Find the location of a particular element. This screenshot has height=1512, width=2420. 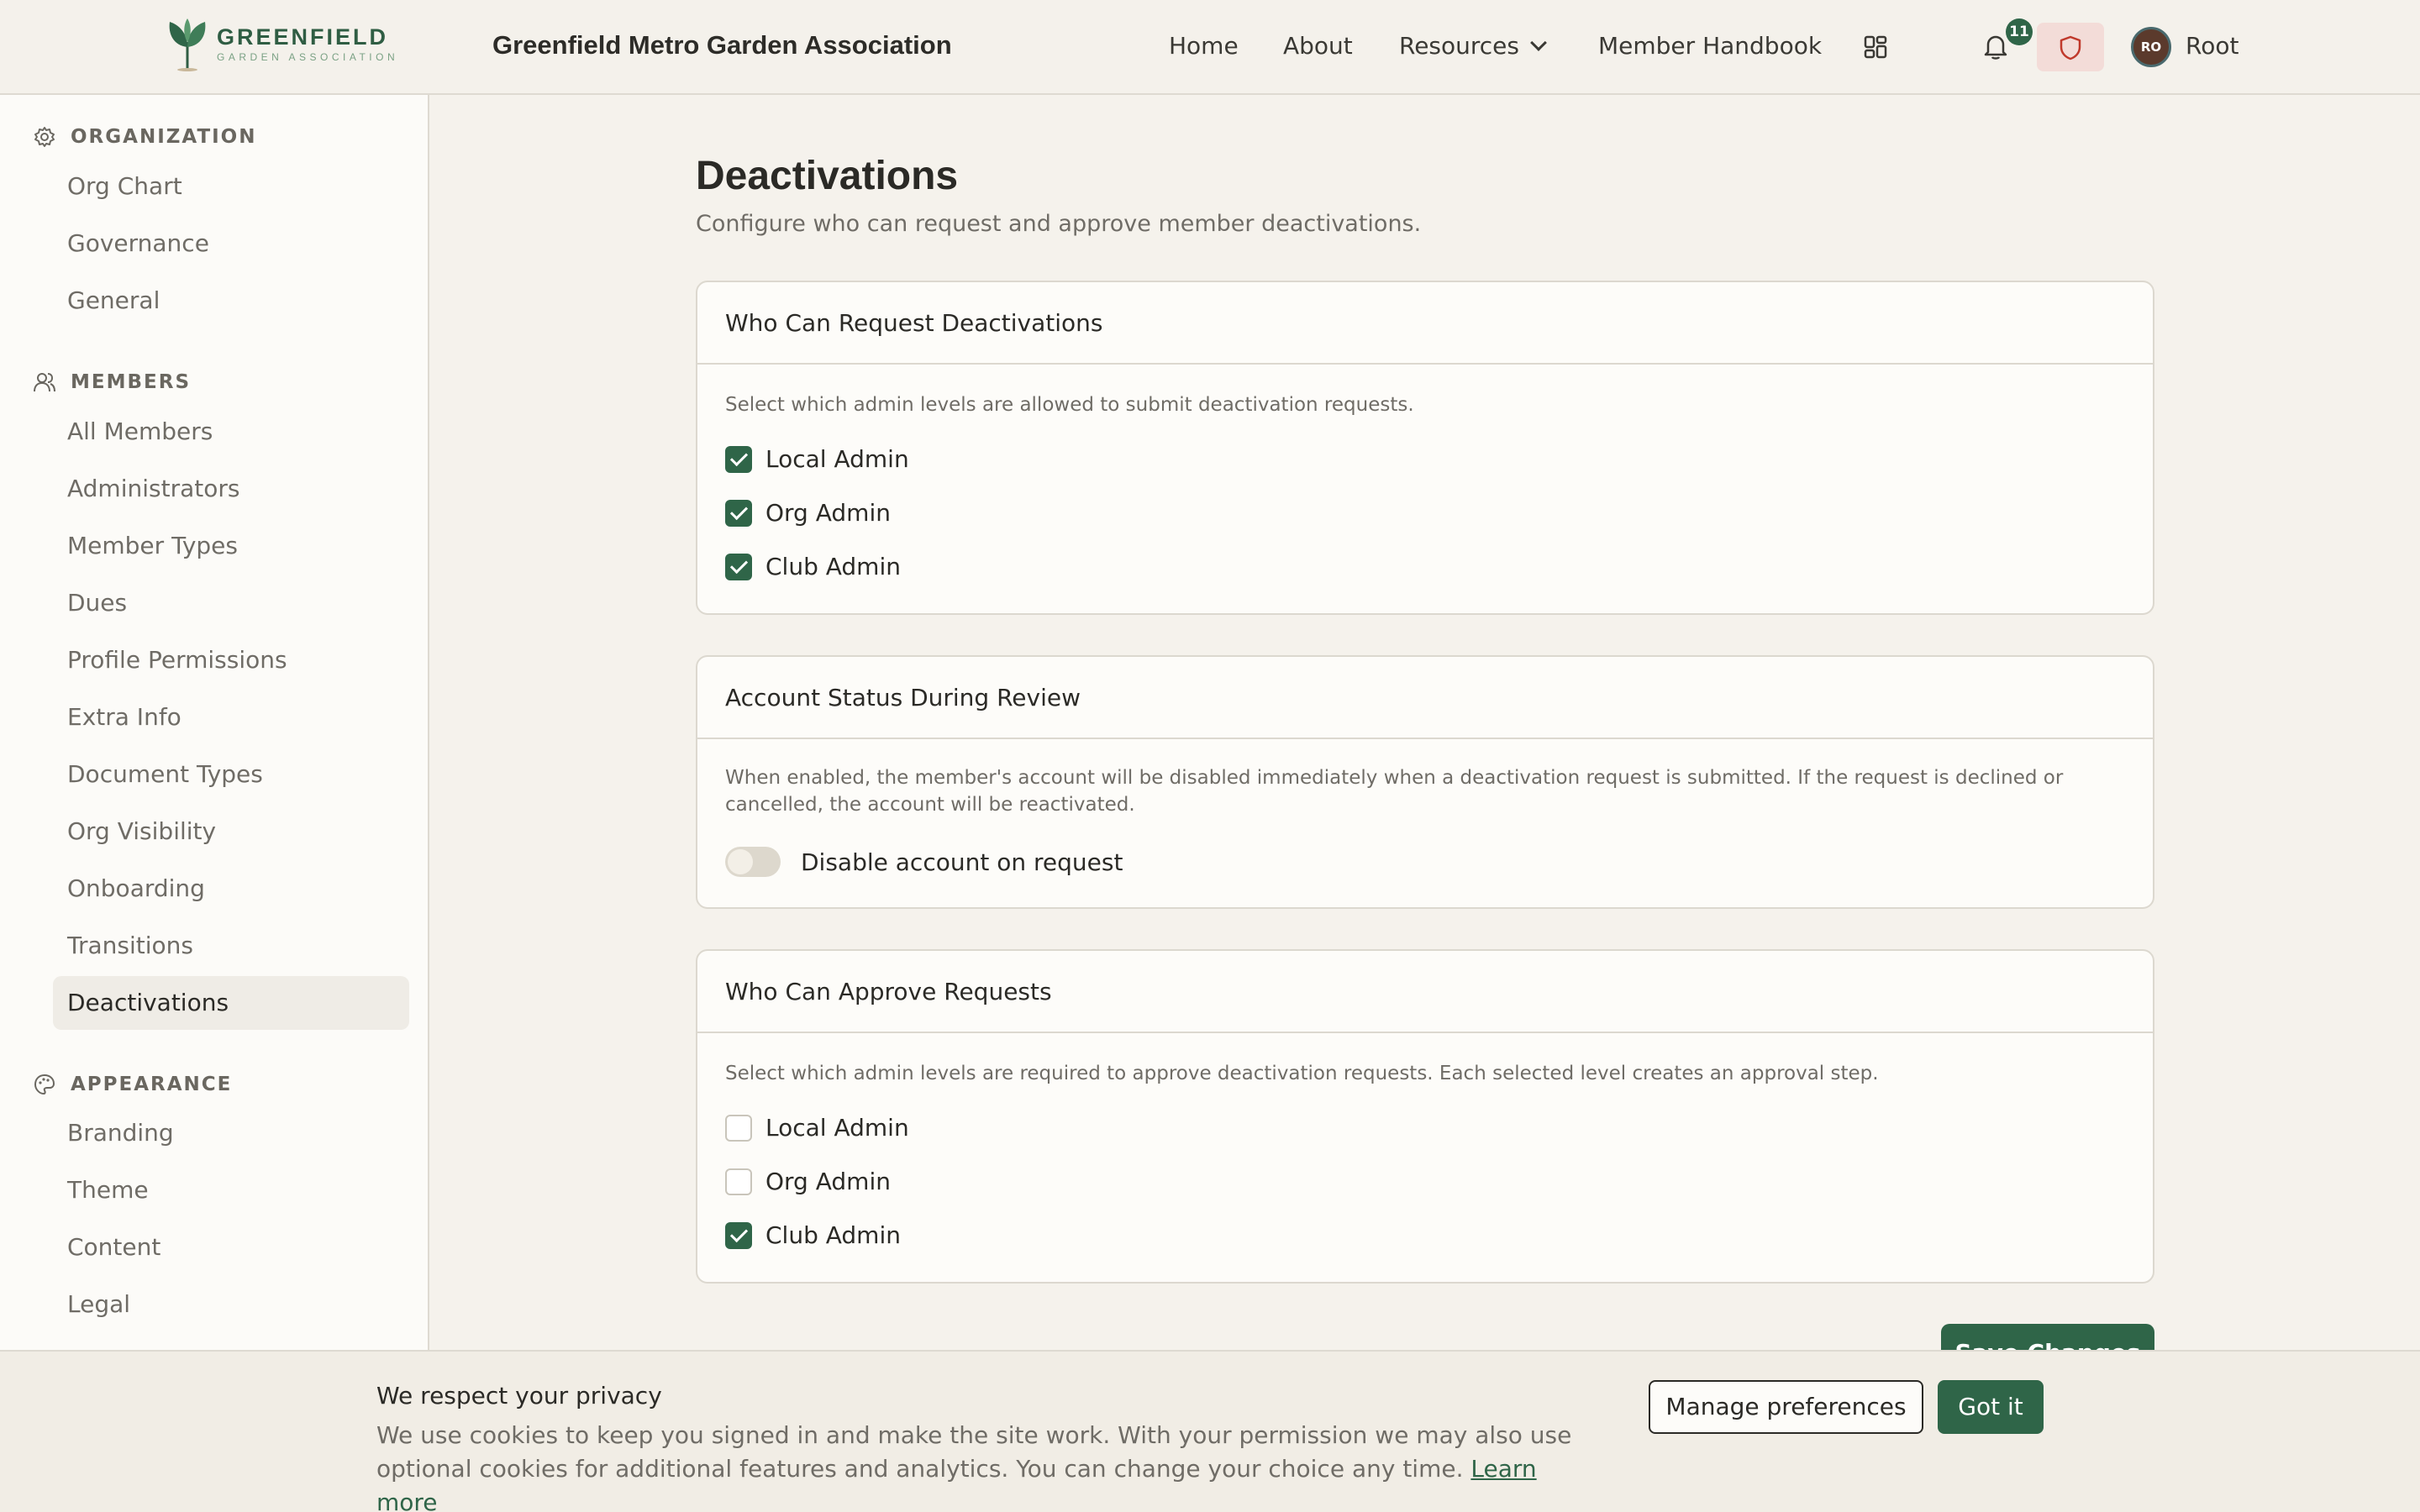

organization-title: Greenfield Metro Garden Association is located at coordinates (722, 45).